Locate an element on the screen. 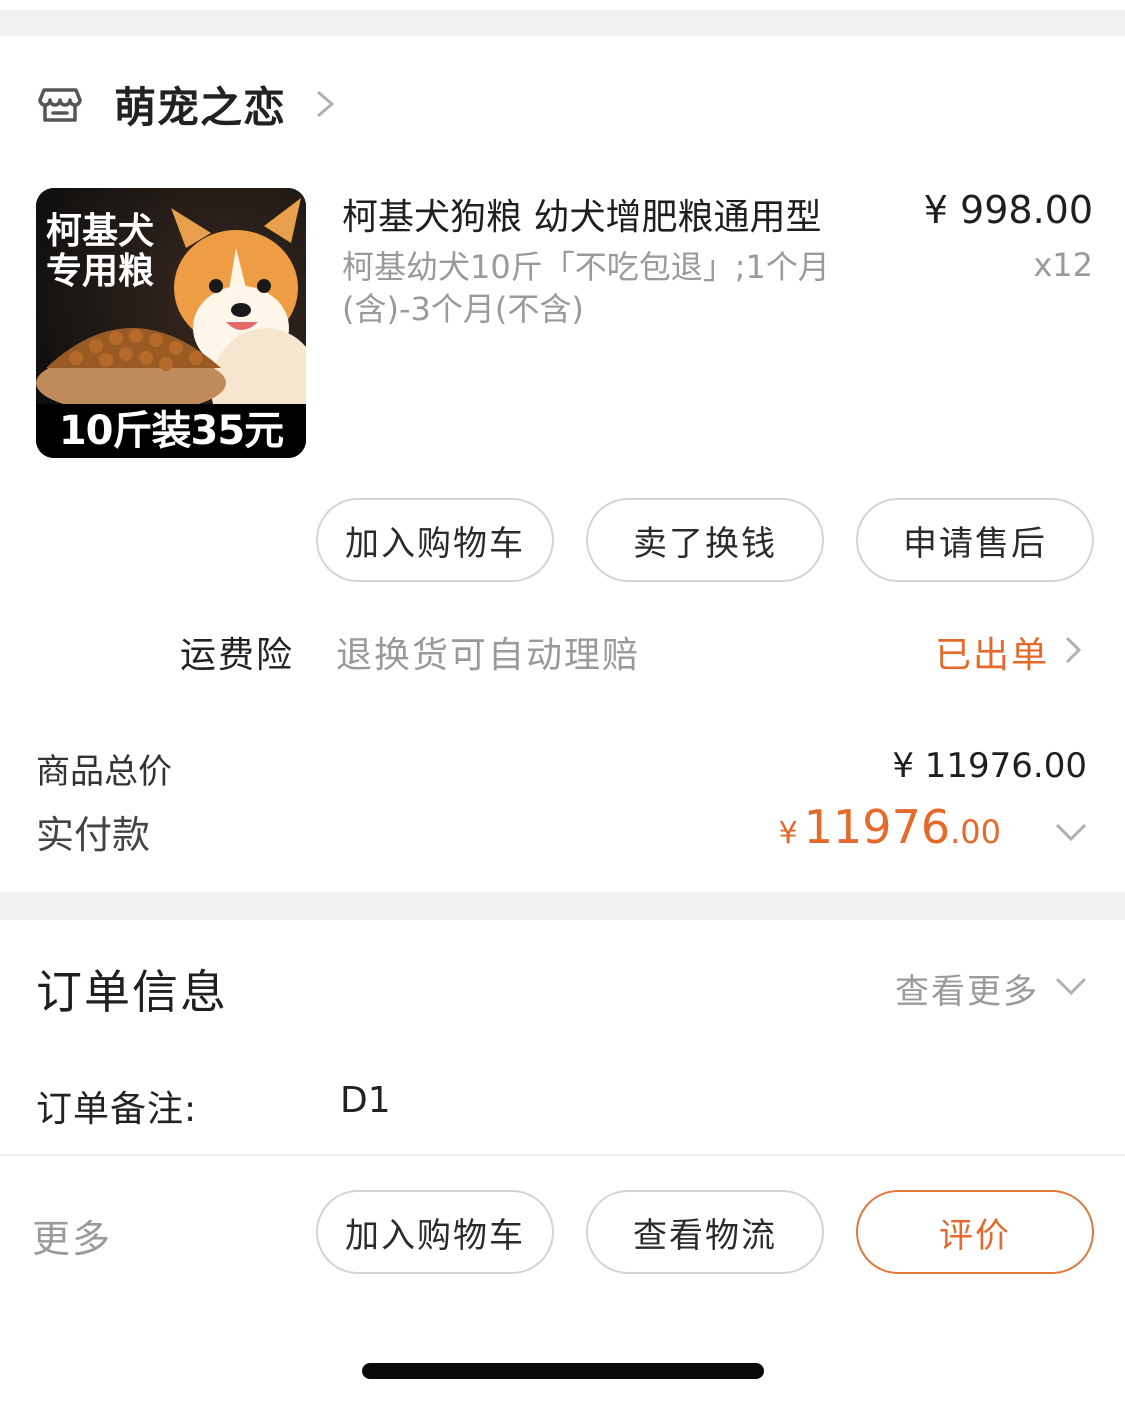 The width and height of the screenshot is (1125, 1403). view-more-link: 查看更多 is located at coordinates (967, 988).